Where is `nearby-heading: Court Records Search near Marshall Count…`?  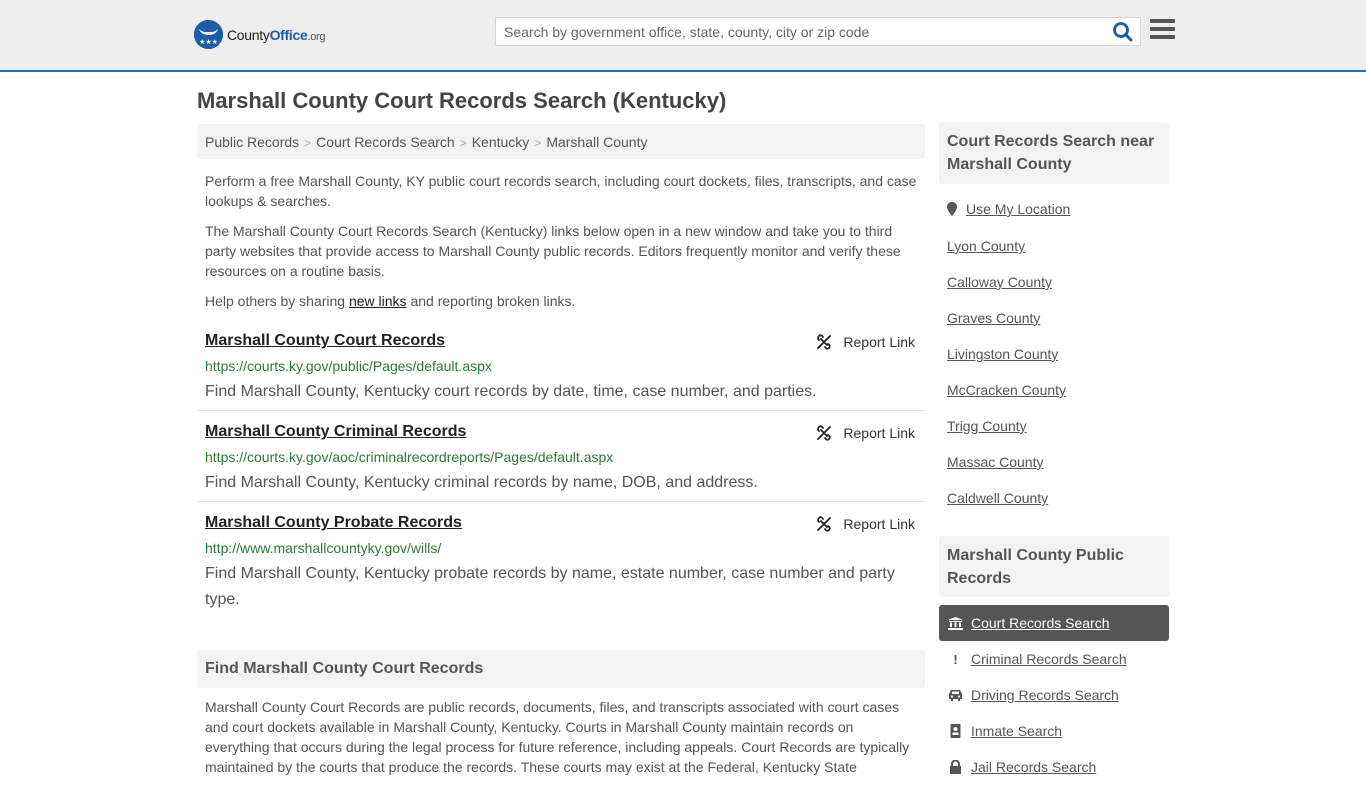 nearby-heading: Court Records Search near Marshall Count… is located at coordinates (1054, 153).